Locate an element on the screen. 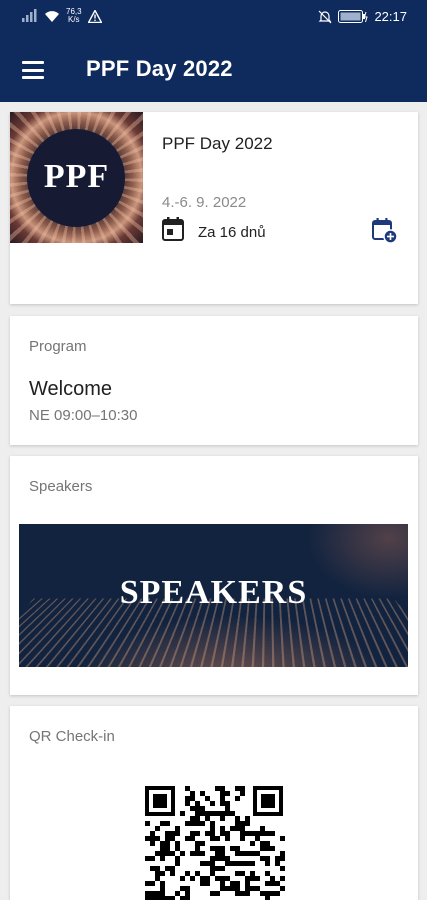 The height and width of the screenshot is (900, 427). warning-icon is located at coordinates (94, 16).